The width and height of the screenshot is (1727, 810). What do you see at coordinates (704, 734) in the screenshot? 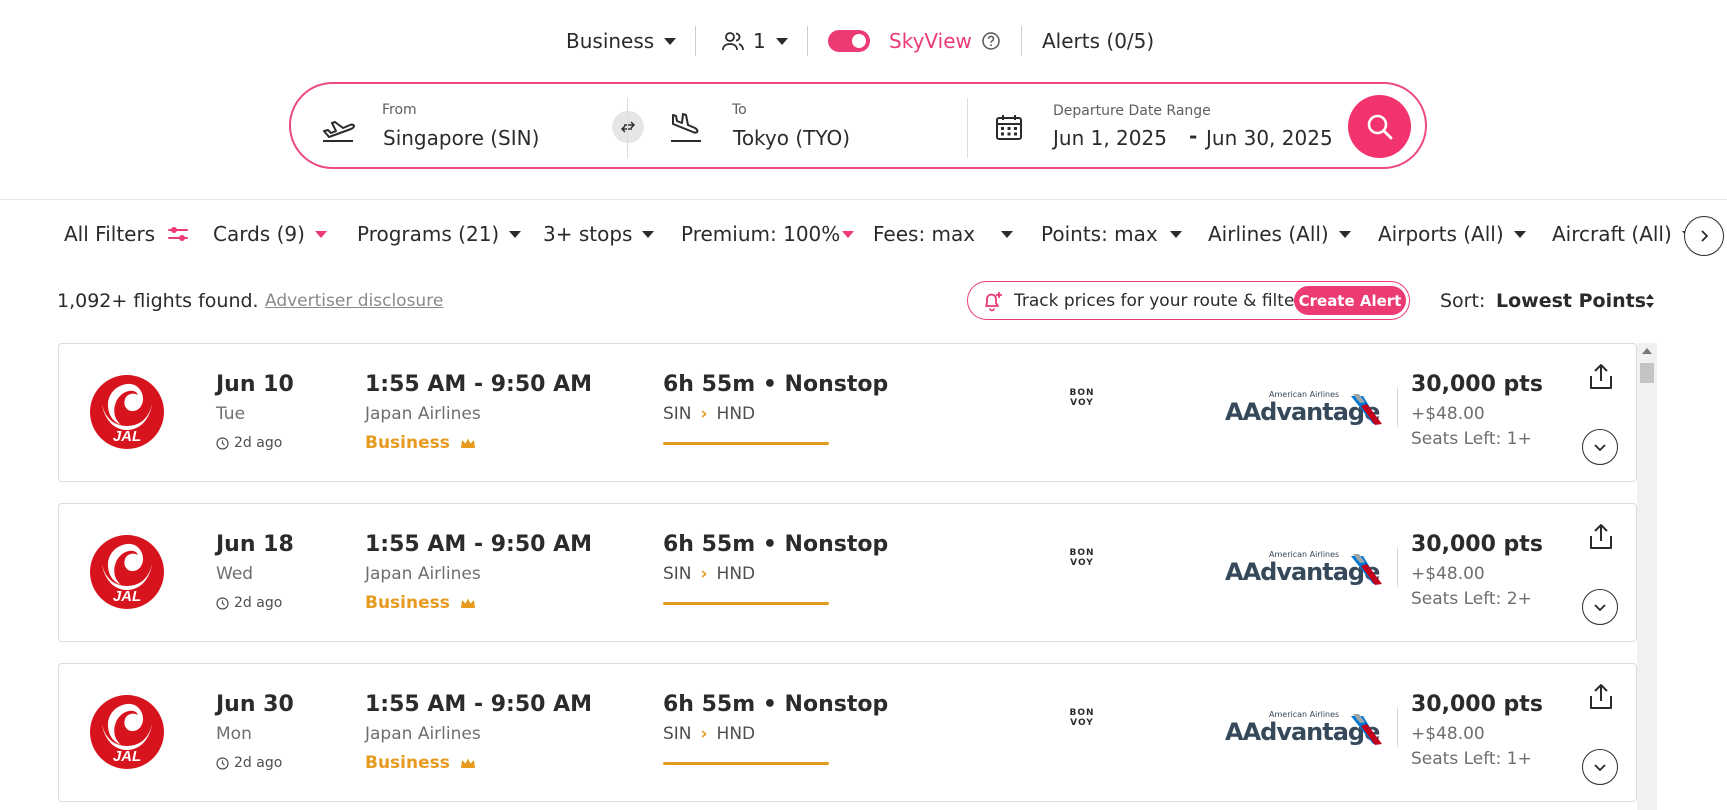
I see `chevron-right-icon: ›` at bounding box center [704, 734].